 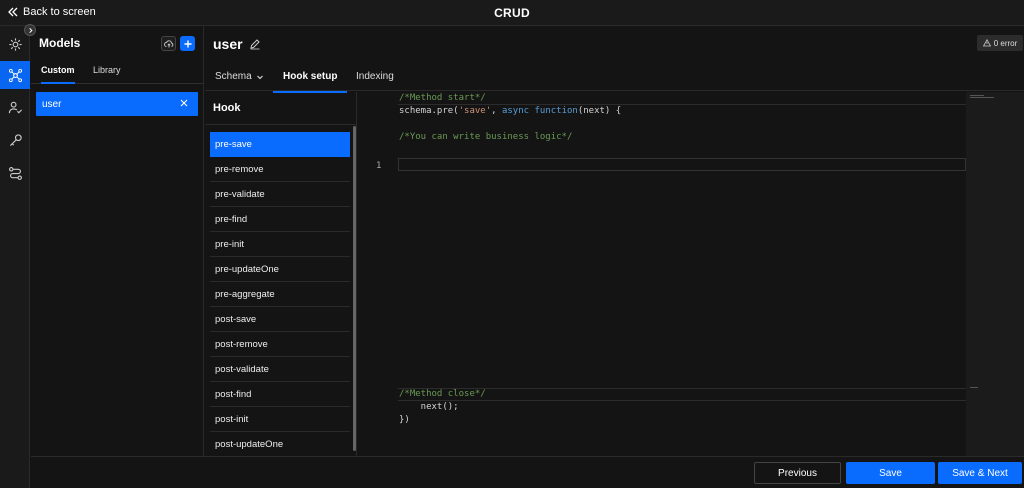 I want to click on rail-users, so click(x=15, y=107).